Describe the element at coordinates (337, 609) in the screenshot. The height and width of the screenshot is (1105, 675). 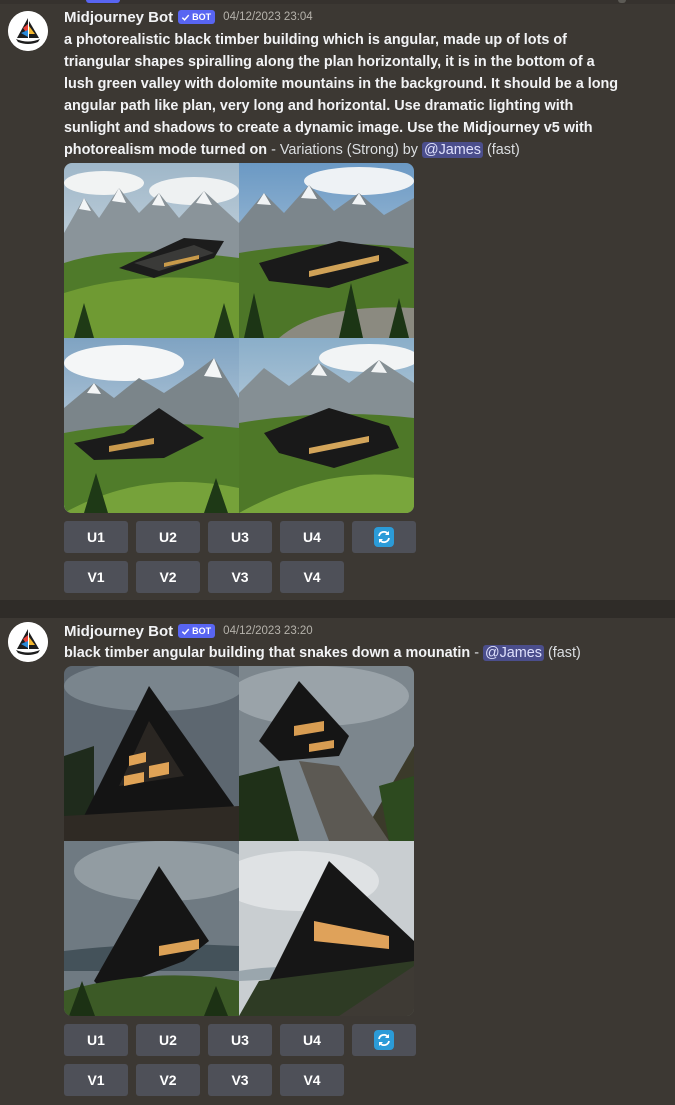
I see `message-separator` at that location.